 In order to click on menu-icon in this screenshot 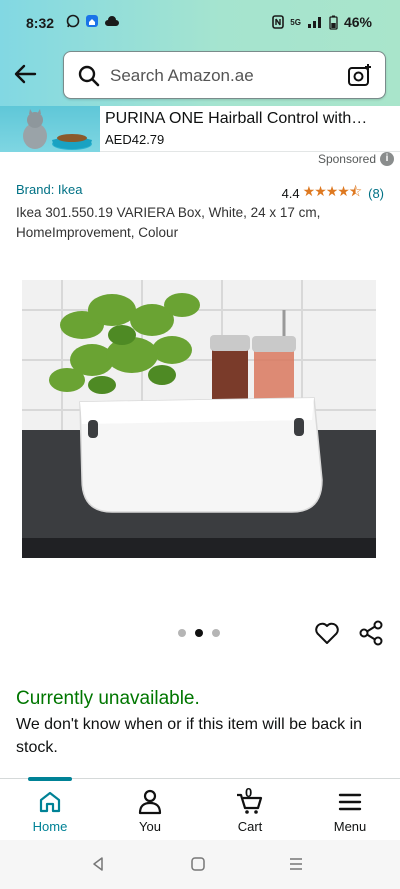, I will do `click(350, 802)`.